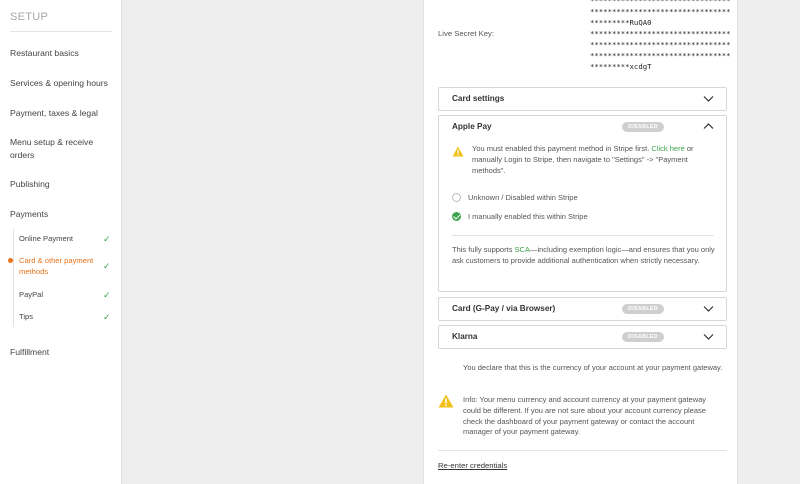 The width and height of the screenshot is (800, 484). Describe the element at coordinates (621, 22) in the screenshot. I see `publishable-key-line: *********RuQA0` at that location.